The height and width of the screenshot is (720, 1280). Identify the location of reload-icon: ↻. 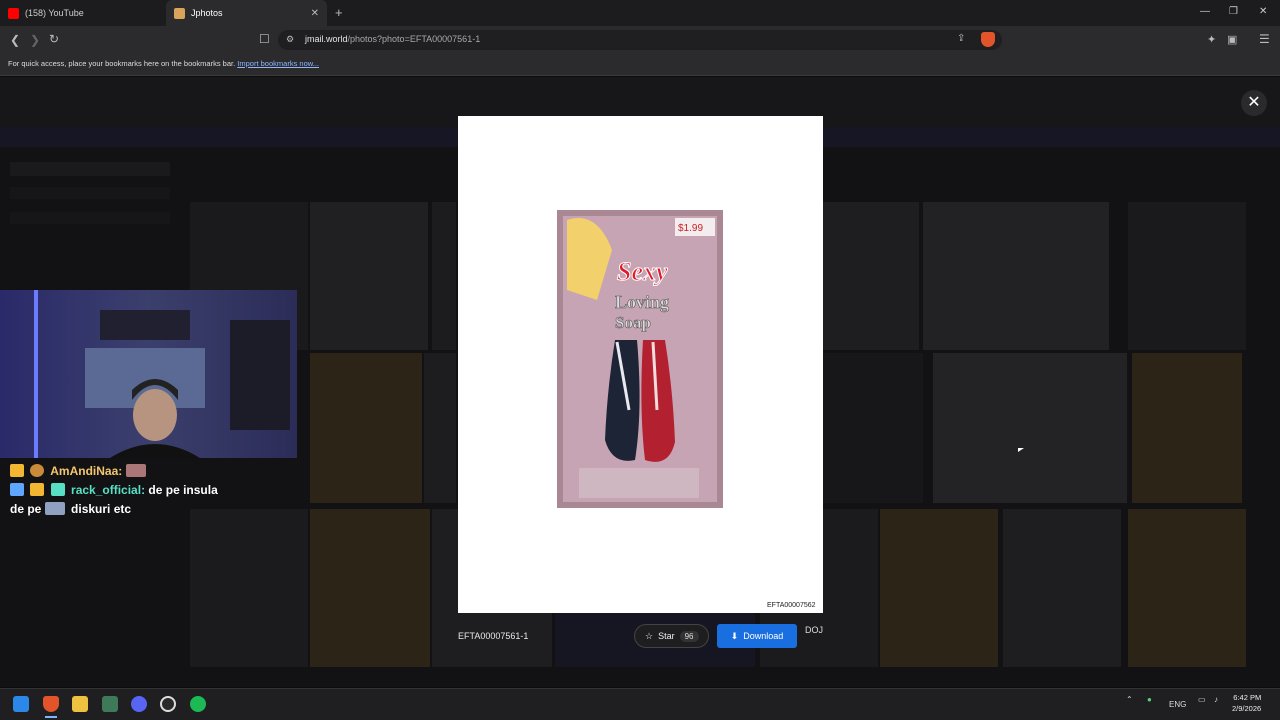
(54, 39).